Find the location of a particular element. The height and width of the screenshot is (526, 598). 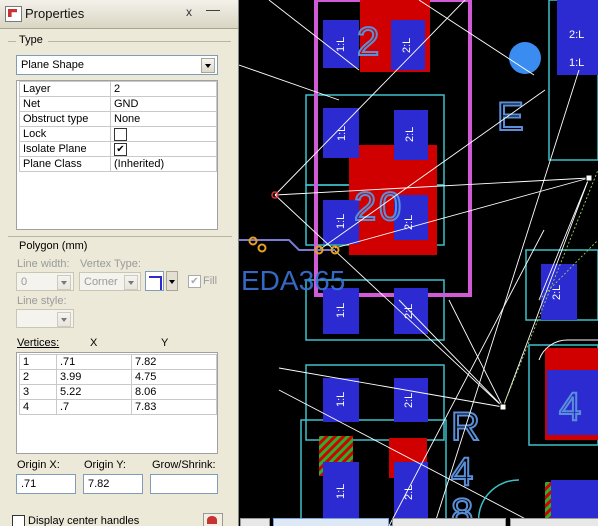

paint-icon is located at coordinates (213, 519).